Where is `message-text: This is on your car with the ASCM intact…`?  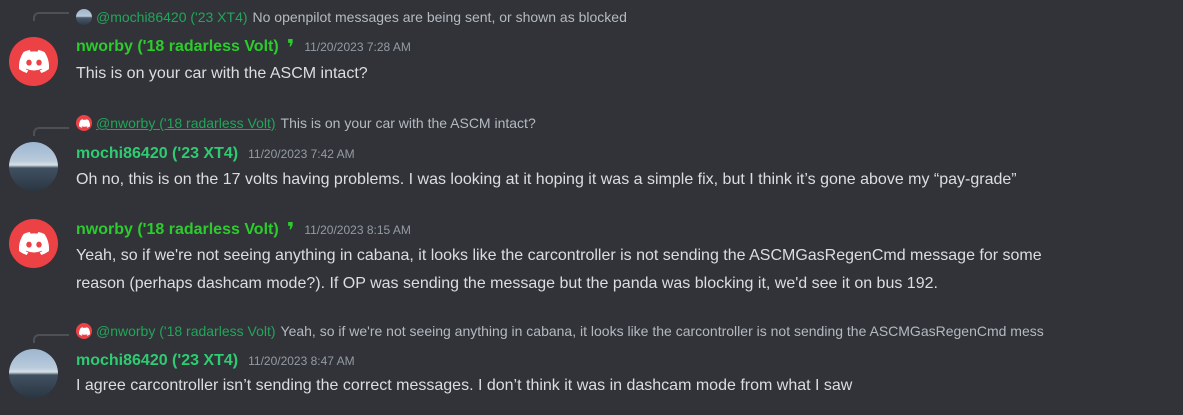 message-text: This is on your car with the ASCM intact… is located at coordinates (222, 73).